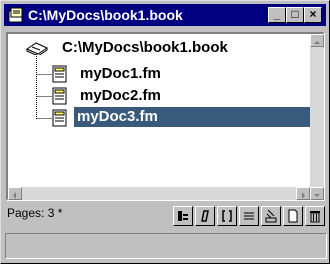 This screenshot has height=264, width=330. What do you see at coordinates (166, 216) in the screenshot?
I see `status-bar: Pages: 3 *` at bounding box center [166, 216].